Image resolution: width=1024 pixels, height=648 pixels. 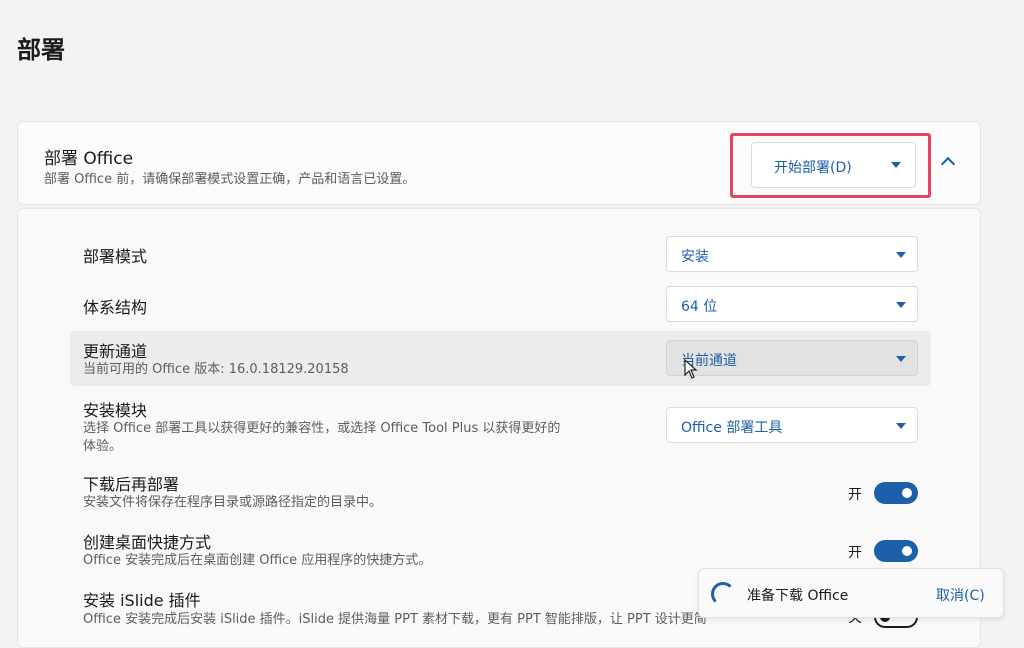 I want to click on deploy-mode-dropdown: 安装, so click(x=792, y=254).